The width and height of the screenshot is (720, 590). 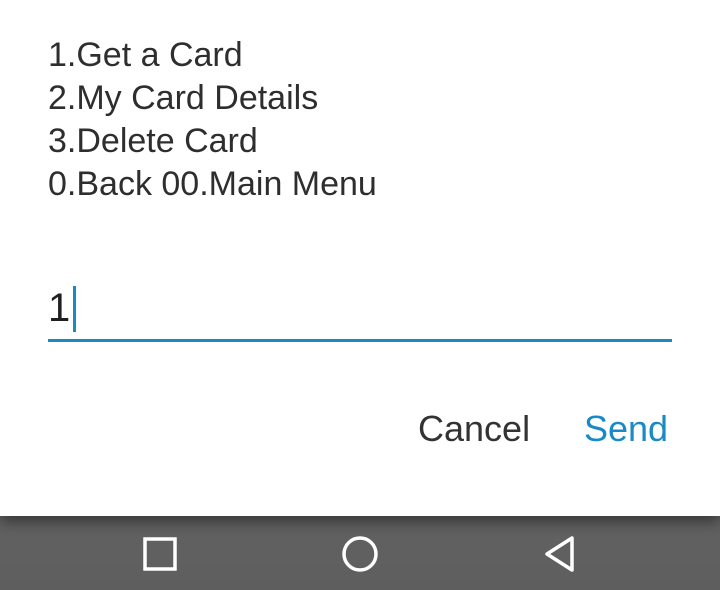 I want to click on home-icon, so click(x=360, y=554).